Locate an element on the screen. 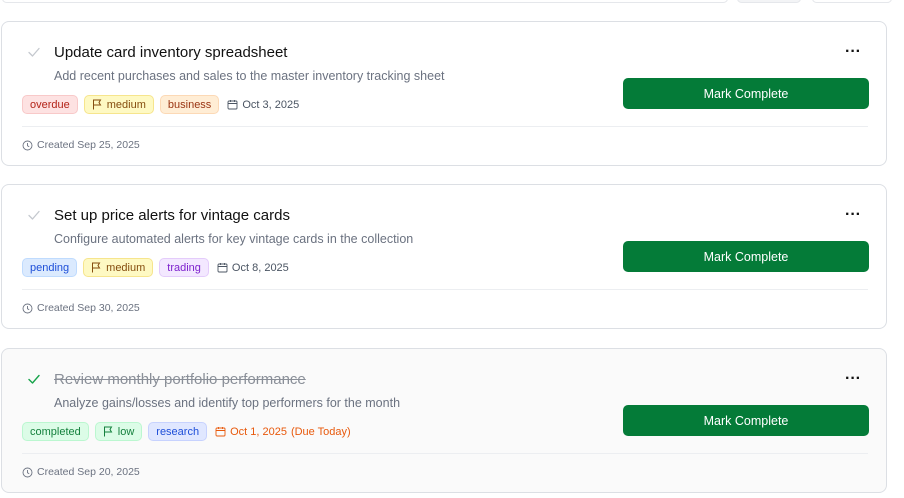 The height and width of the screenshot is (498, 904). due-today-note: (Due Today) is located at coordinates (320, 431).